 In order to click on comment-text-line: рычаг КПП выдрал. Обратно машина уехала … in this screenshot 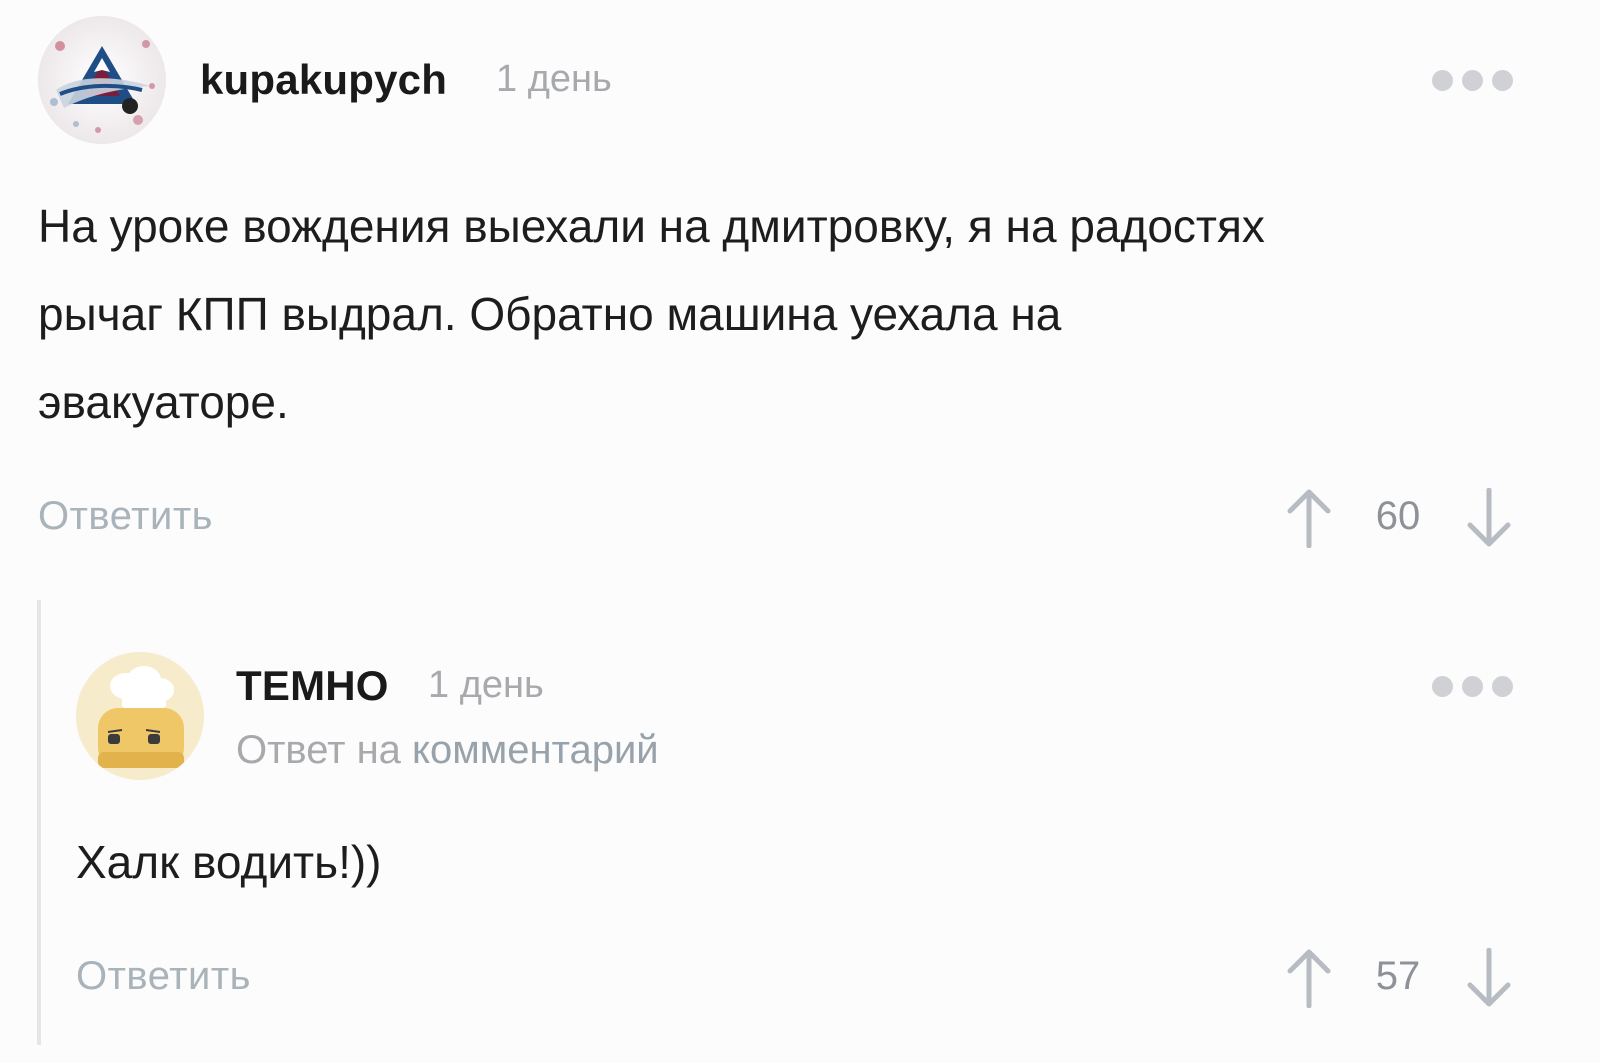, I will do `click(550, 314)`.